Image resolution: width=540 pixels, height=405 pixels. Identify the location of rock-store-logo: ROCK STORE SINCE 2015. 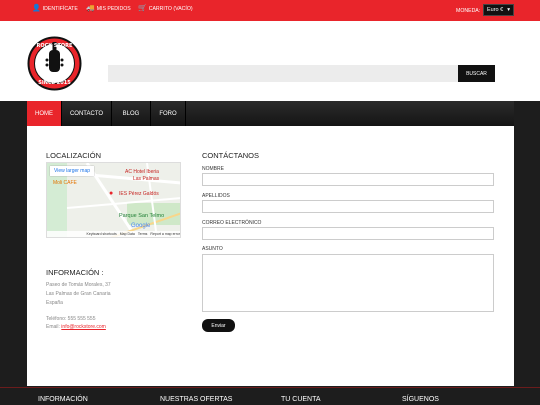
(54, 63).